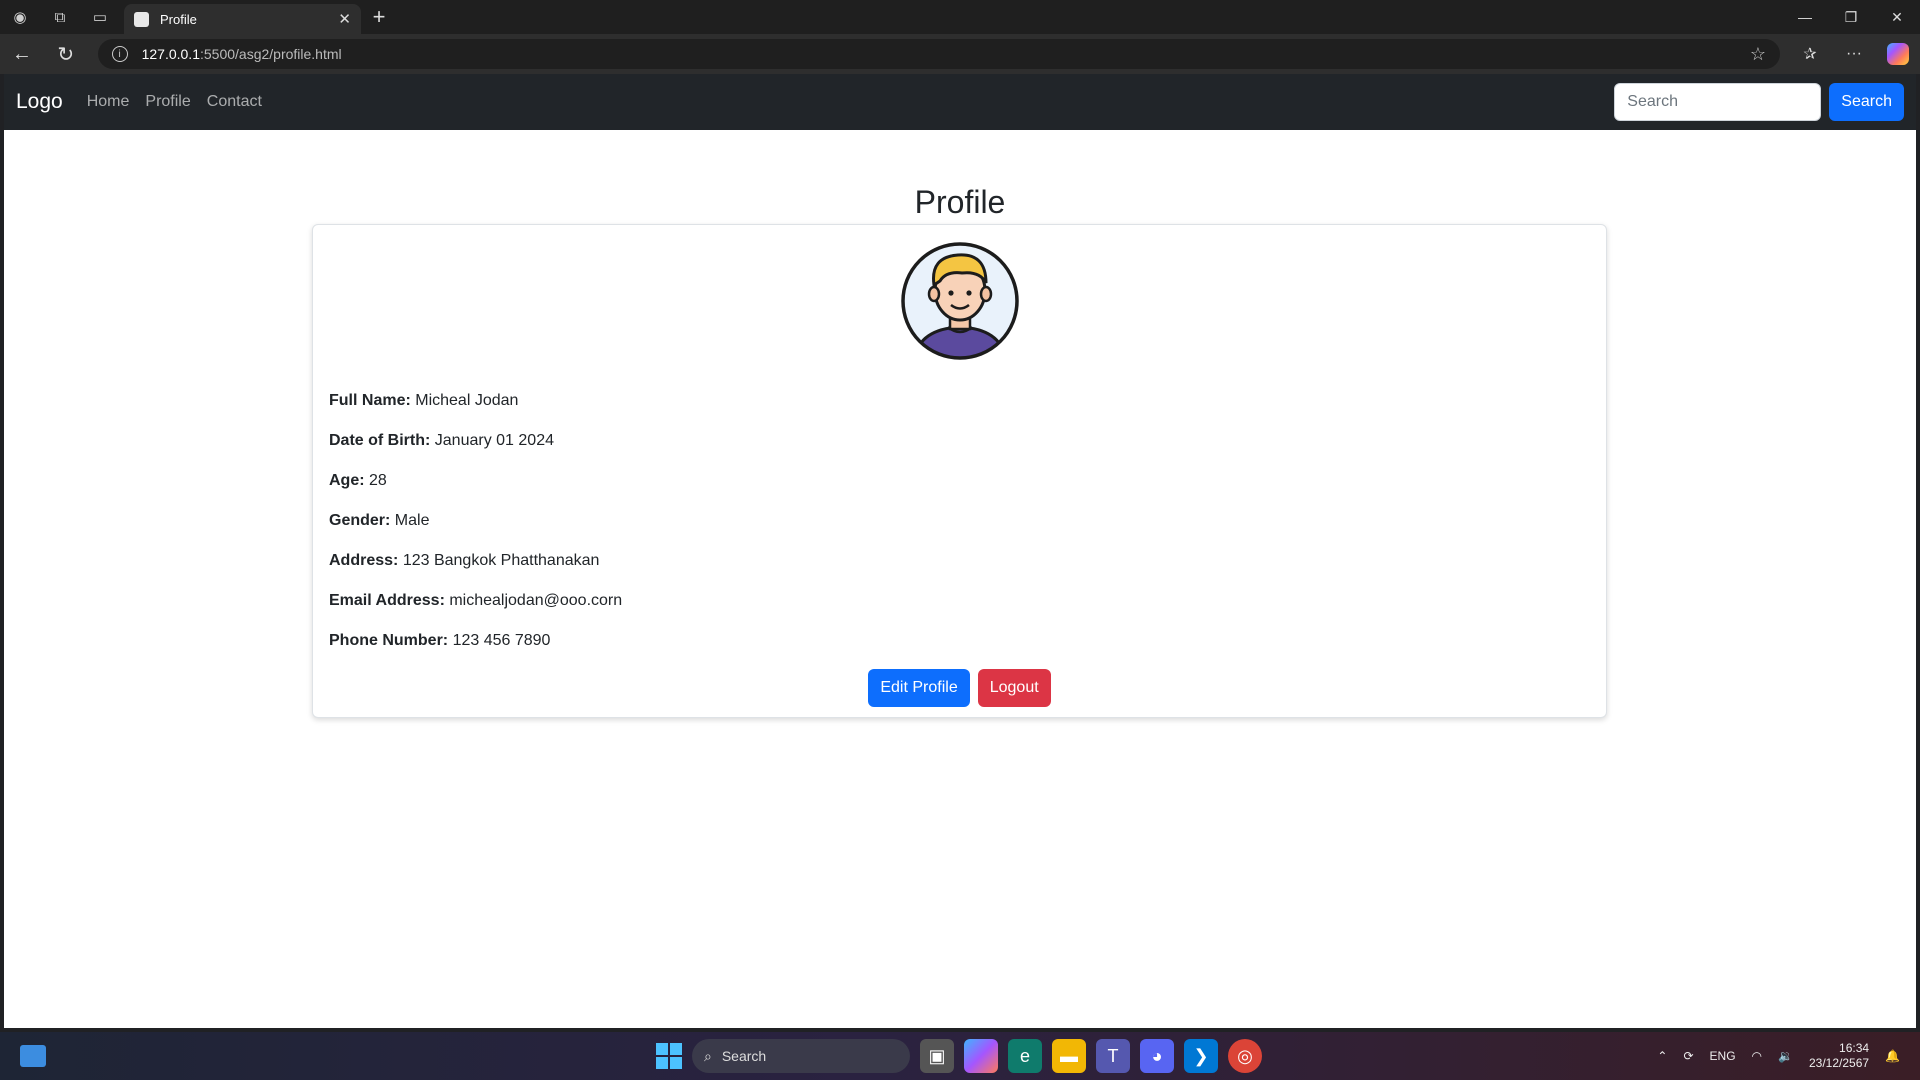 This screenshot has height=1080, width=1920. Describe the element at coordinates (347, 480) in the screenshot. I see `field-label: Age:` at that location.